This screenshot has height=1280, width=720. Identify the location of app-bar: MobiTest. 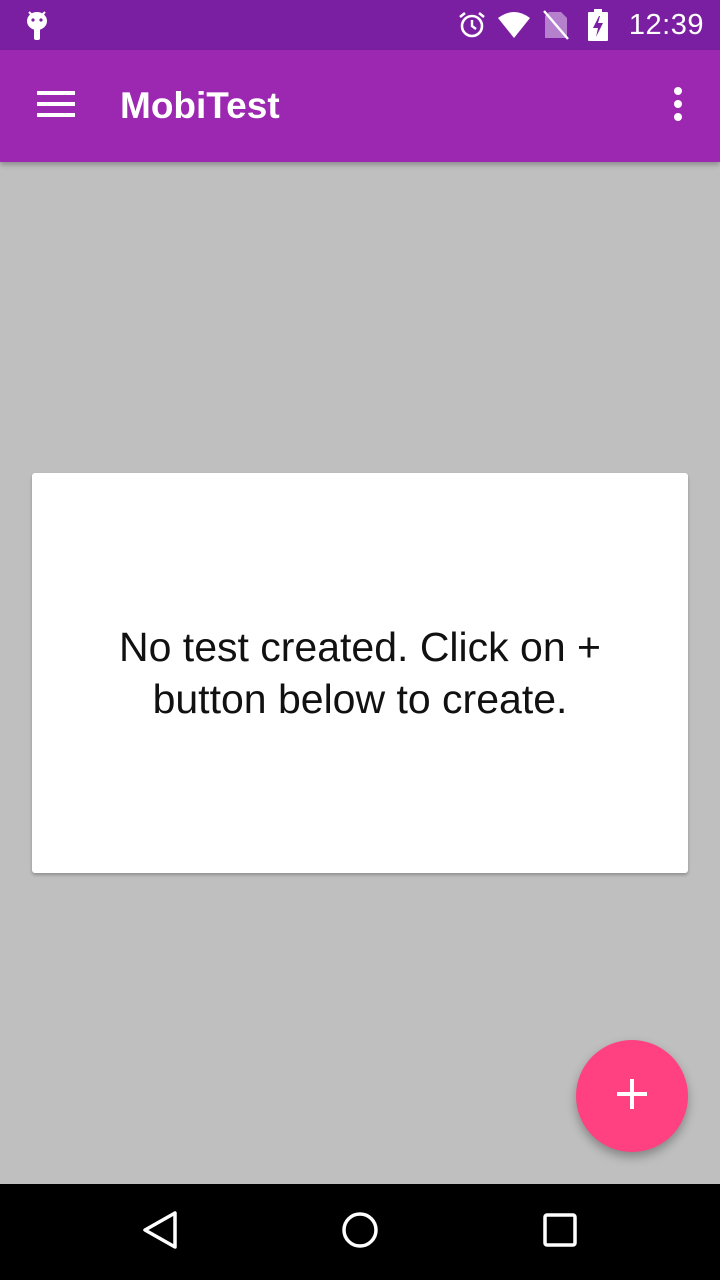
(360, 106).